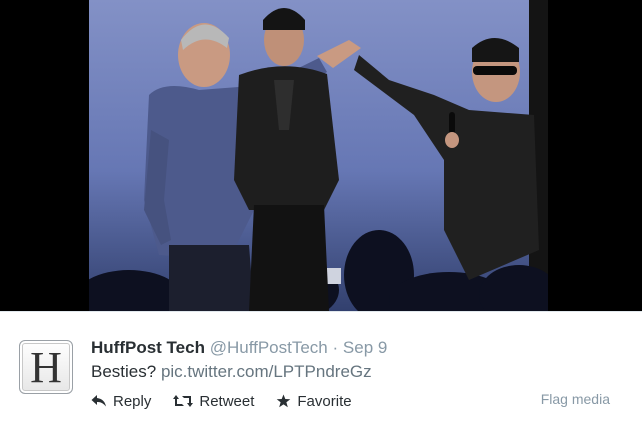 This screenshot has height=435, width=642. What do you see at coordinates (183, 401) in the screenshot?
I see `retweet-icon` at bounding box center [183, 401].